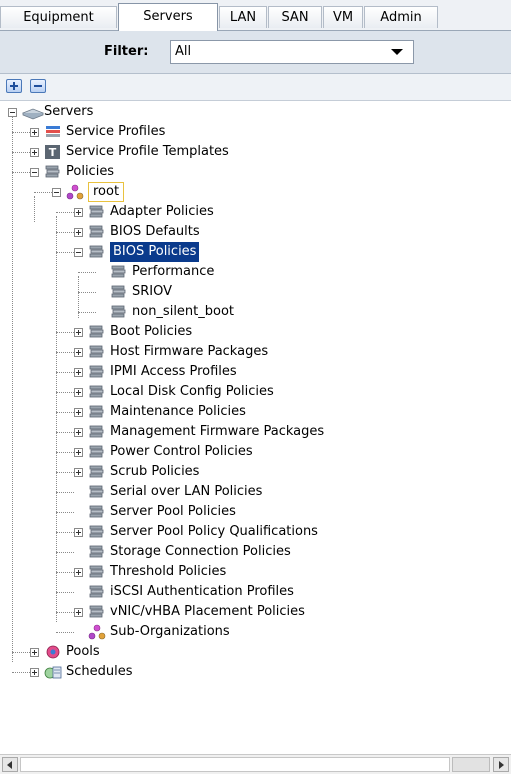  I want to click on tree-node: Policies, so click(255, 172).